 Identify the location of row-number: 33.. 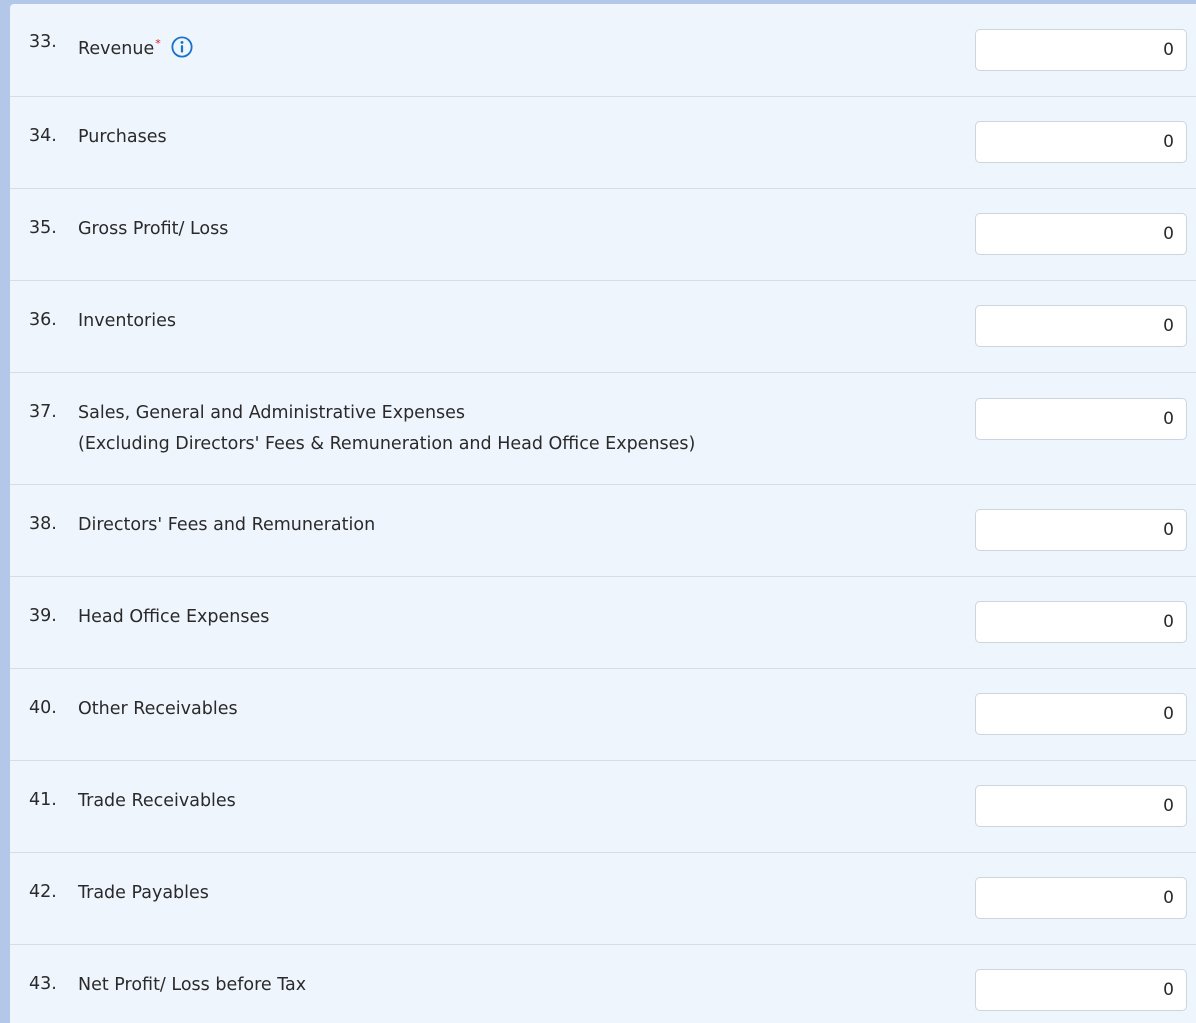
(43, 42).